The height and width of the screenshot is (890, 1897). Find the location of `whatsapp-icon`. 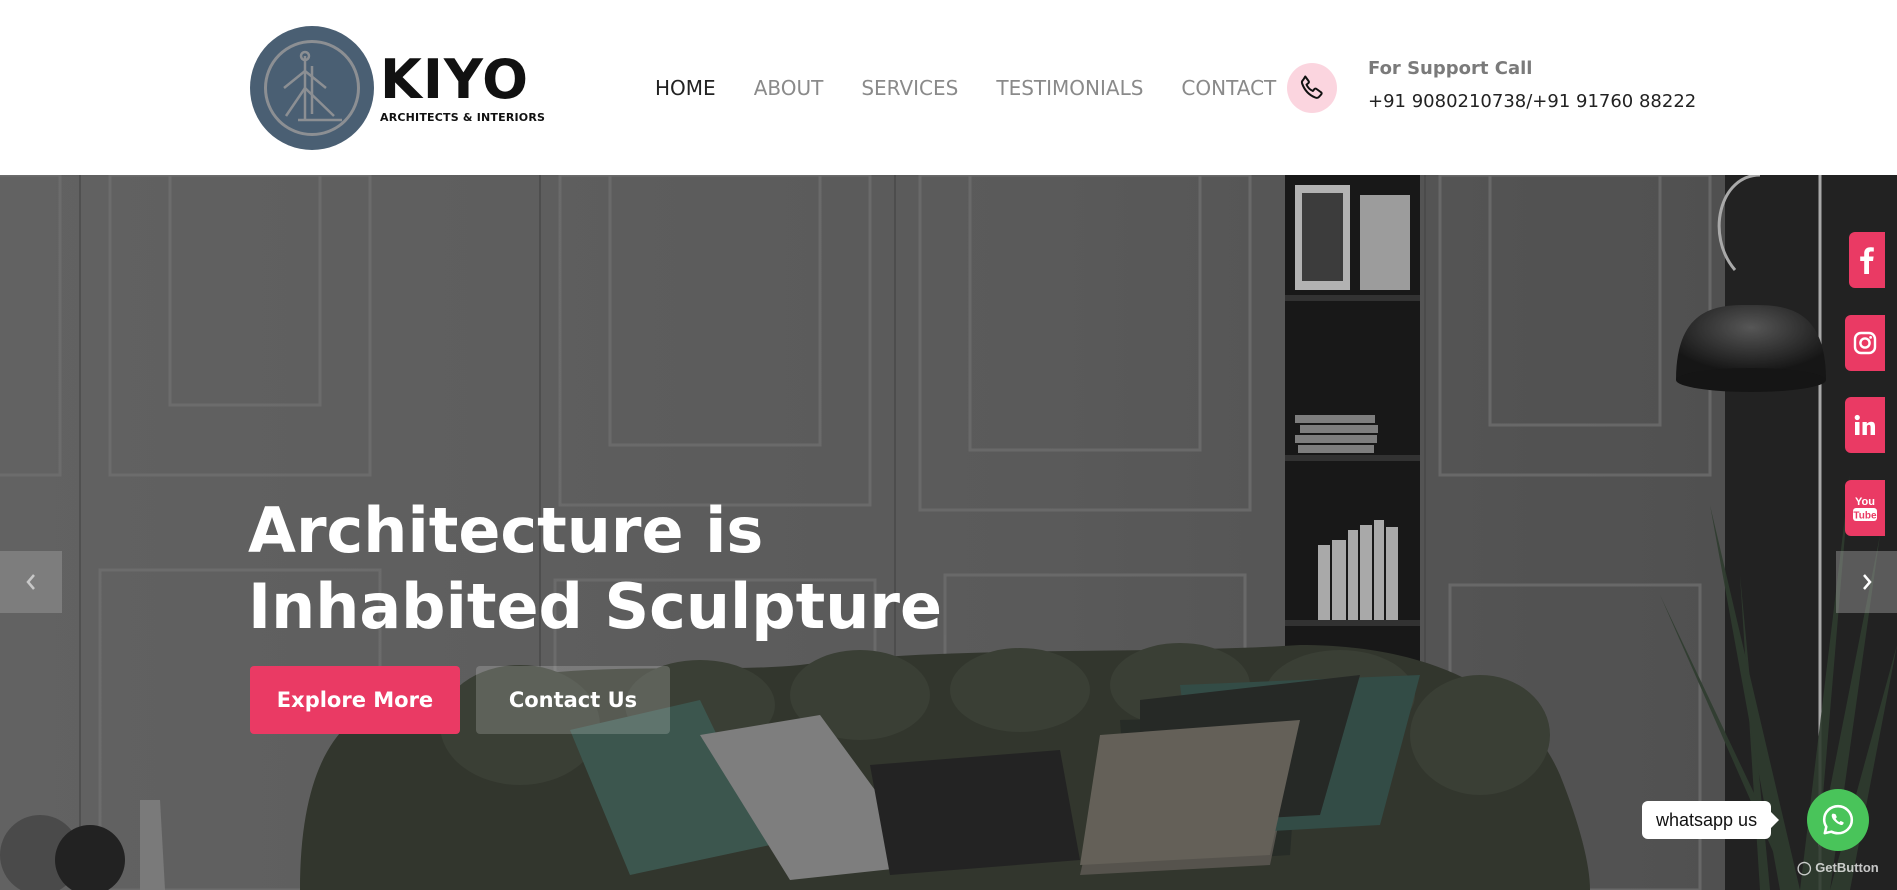

whatsapp-icon is located at coordinates (1838, 819).